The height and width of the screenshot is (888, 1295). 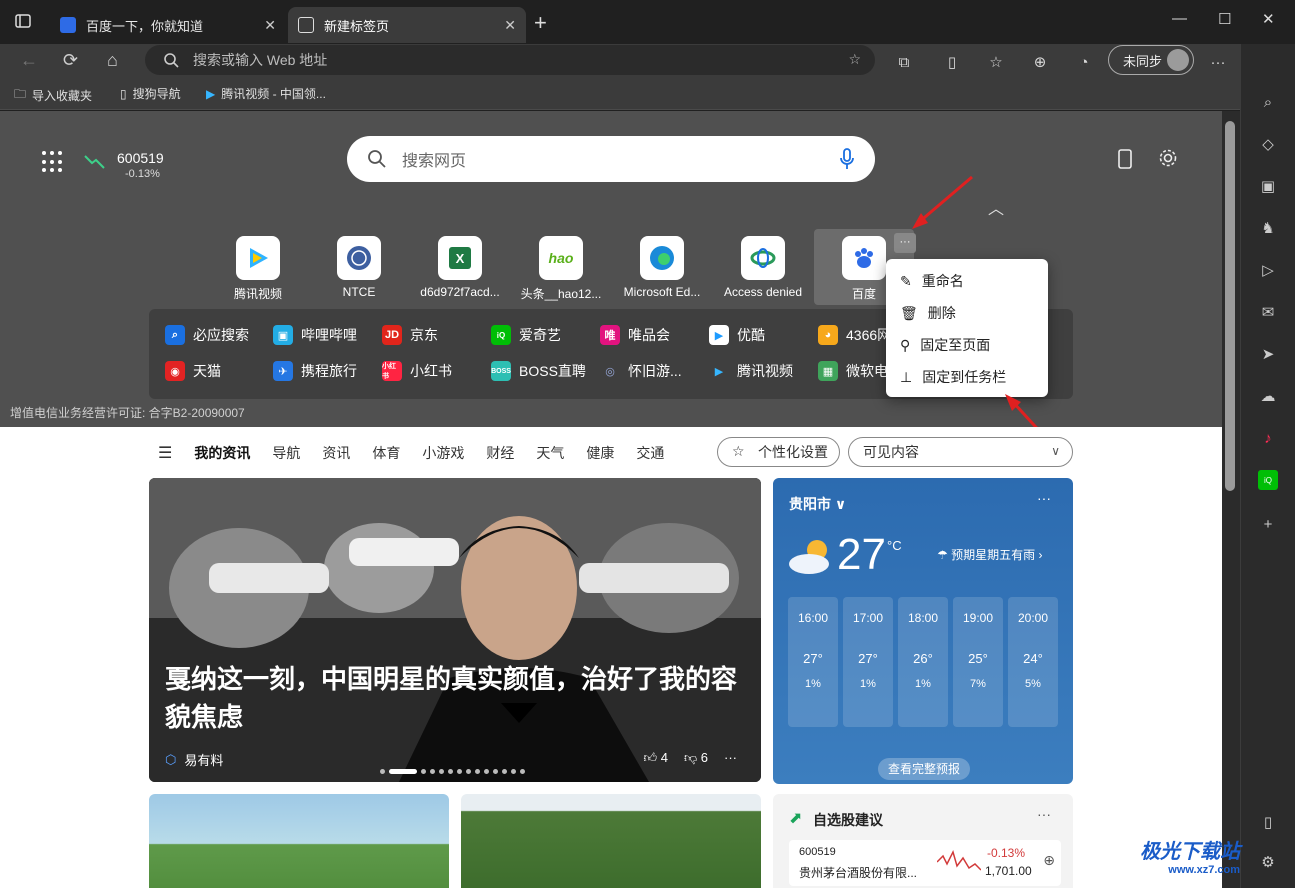 What do you see at coordinates (952, 62) in the screenshot?
I see `split-screen-icon: ▯` at bounding box center [952, 62].